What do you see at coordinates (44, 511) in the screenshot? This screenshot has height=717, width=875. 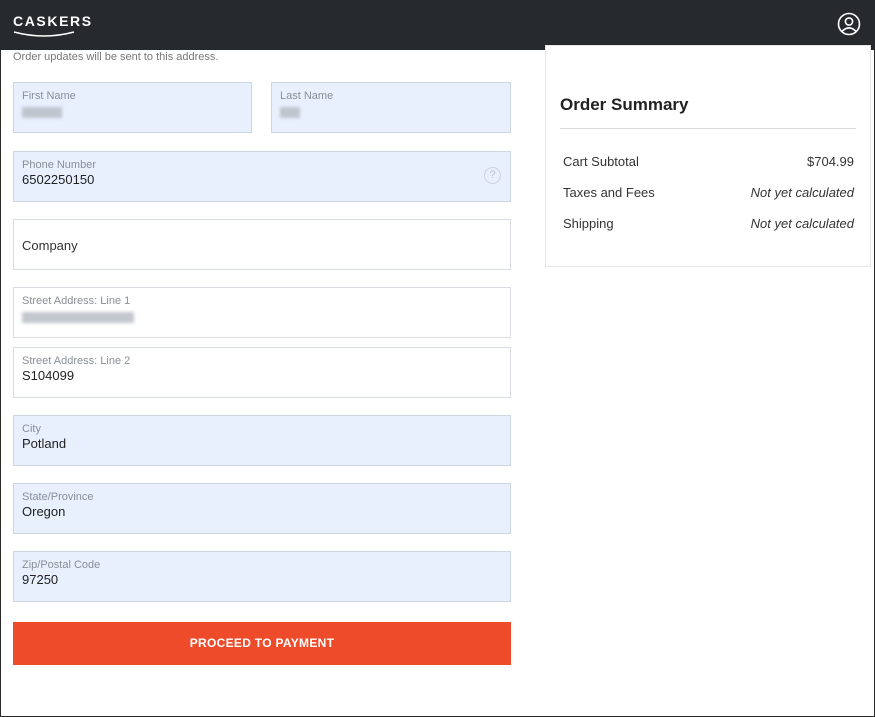 I see `state-province-value: Oregon` at bounding box center [44, 511].